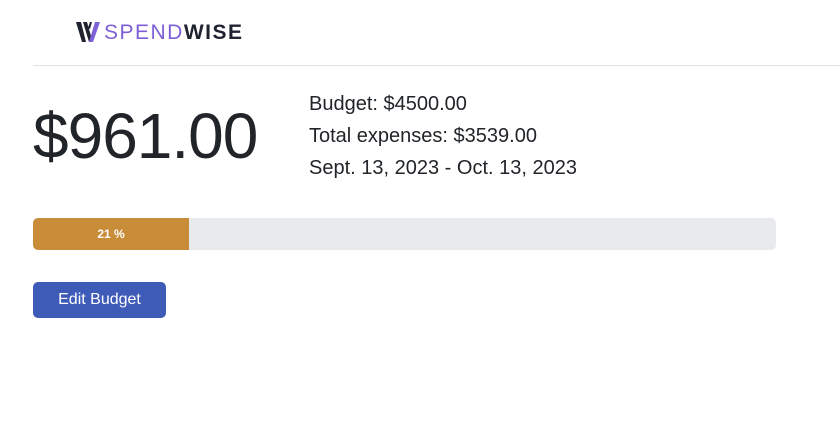 This screenshot has height=432, width=840. I want to click on total-expenses: Total expenses: $3539.00, so click(423, 136).